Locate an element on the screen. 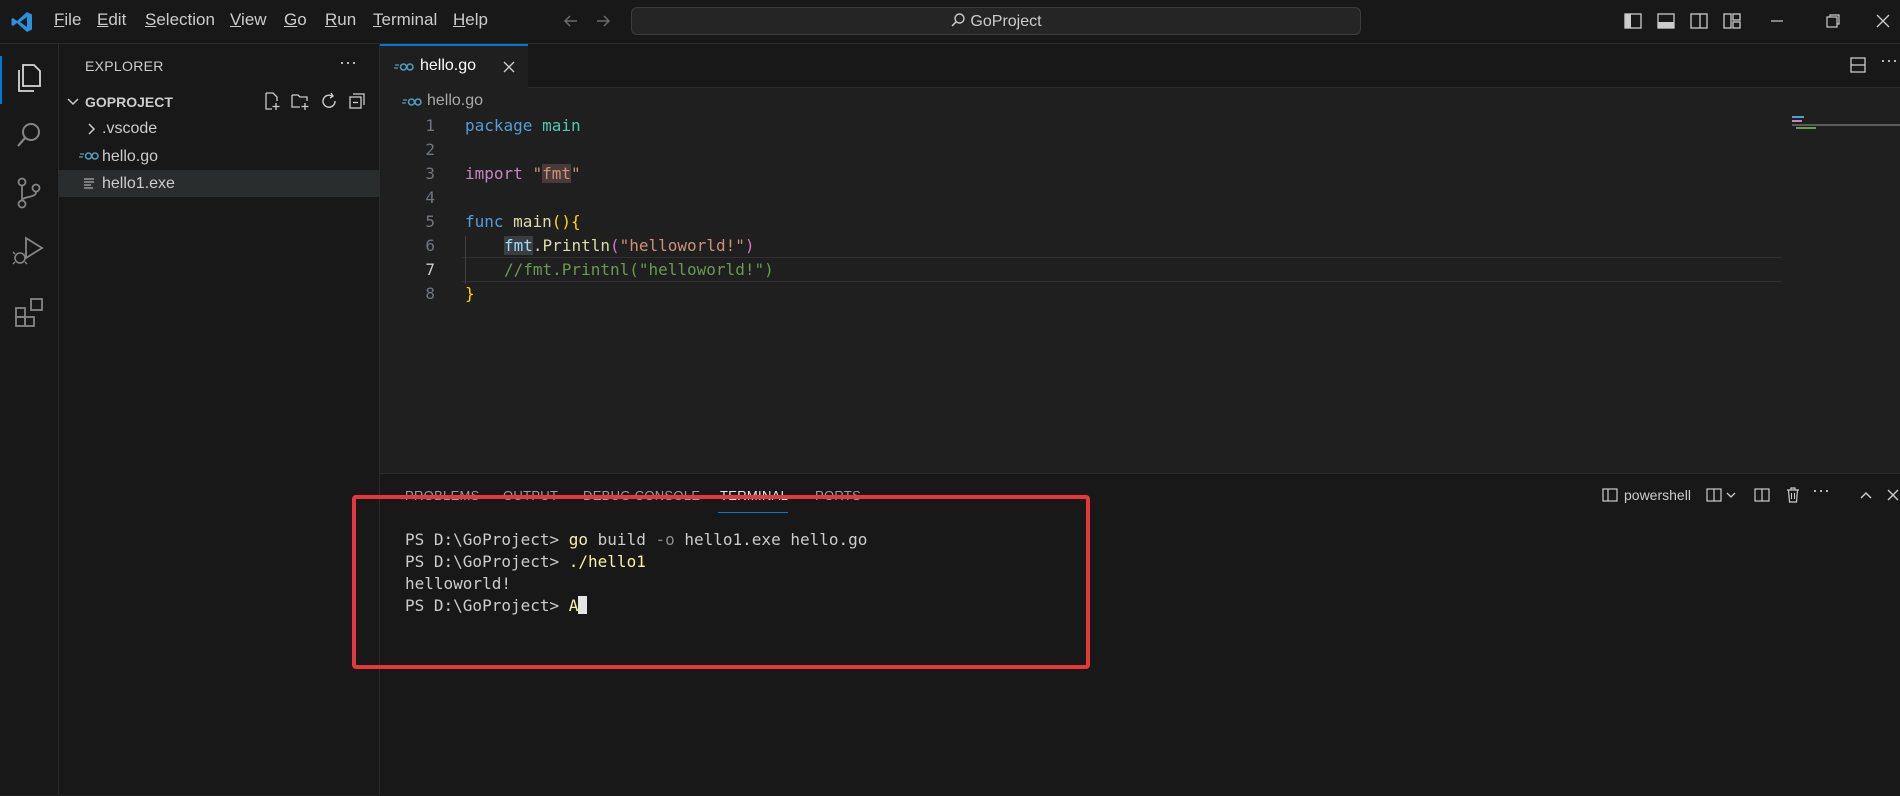  folder-name: GOPROJECT is located at coordinates (129, 102).